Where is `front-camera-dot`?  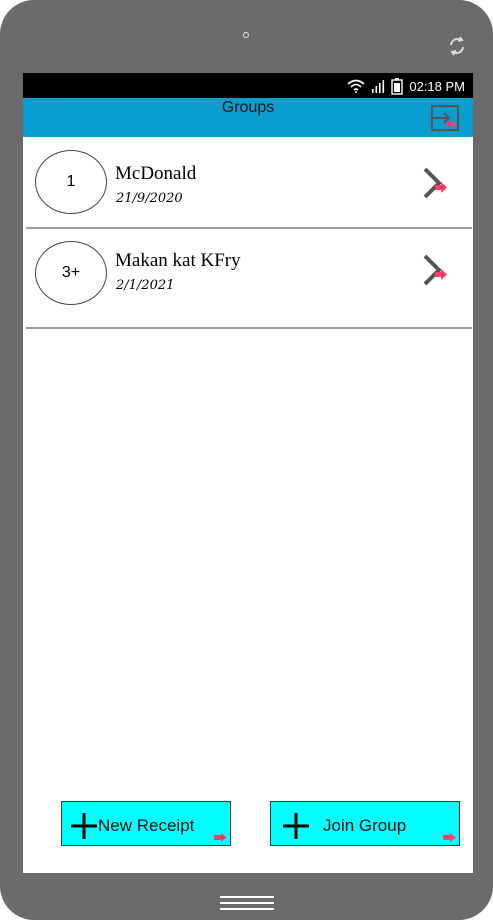
front-camera-dot is located at coordinates (246, 35).